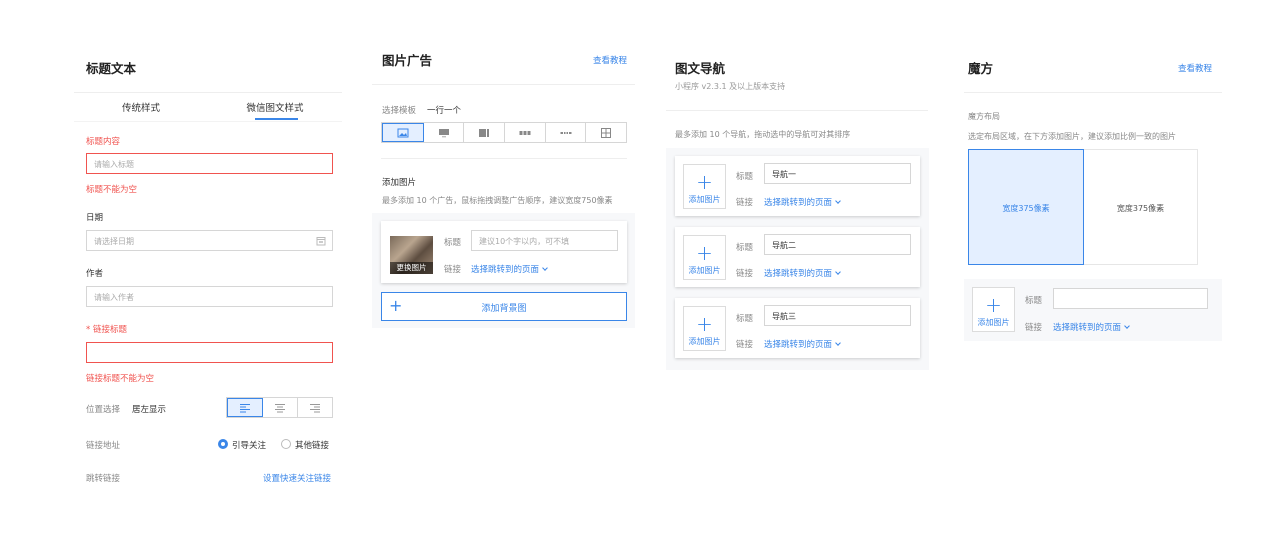  Describe the element at coordinates (1130, 298) in the screenshot. I see `cube-title-input` at that location.